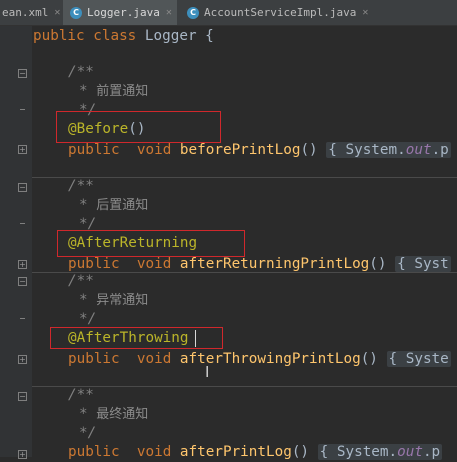 This screenshot has height=462, width=457. Describe the element at coordinates (122, 91) in the screenshot. I see `comment-text: 前置通知` at that location.